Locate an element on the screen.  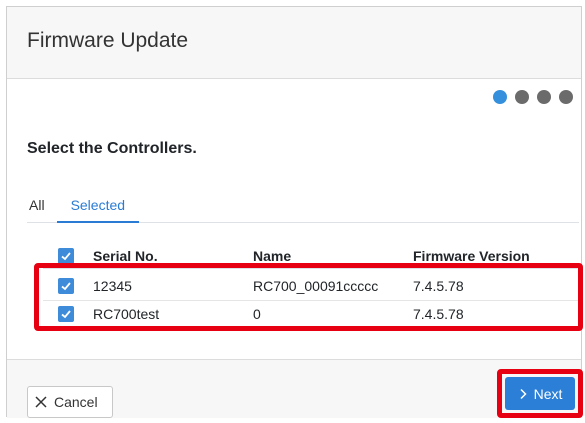
cancel-label: Cancel is located at coordinates (76, 402).